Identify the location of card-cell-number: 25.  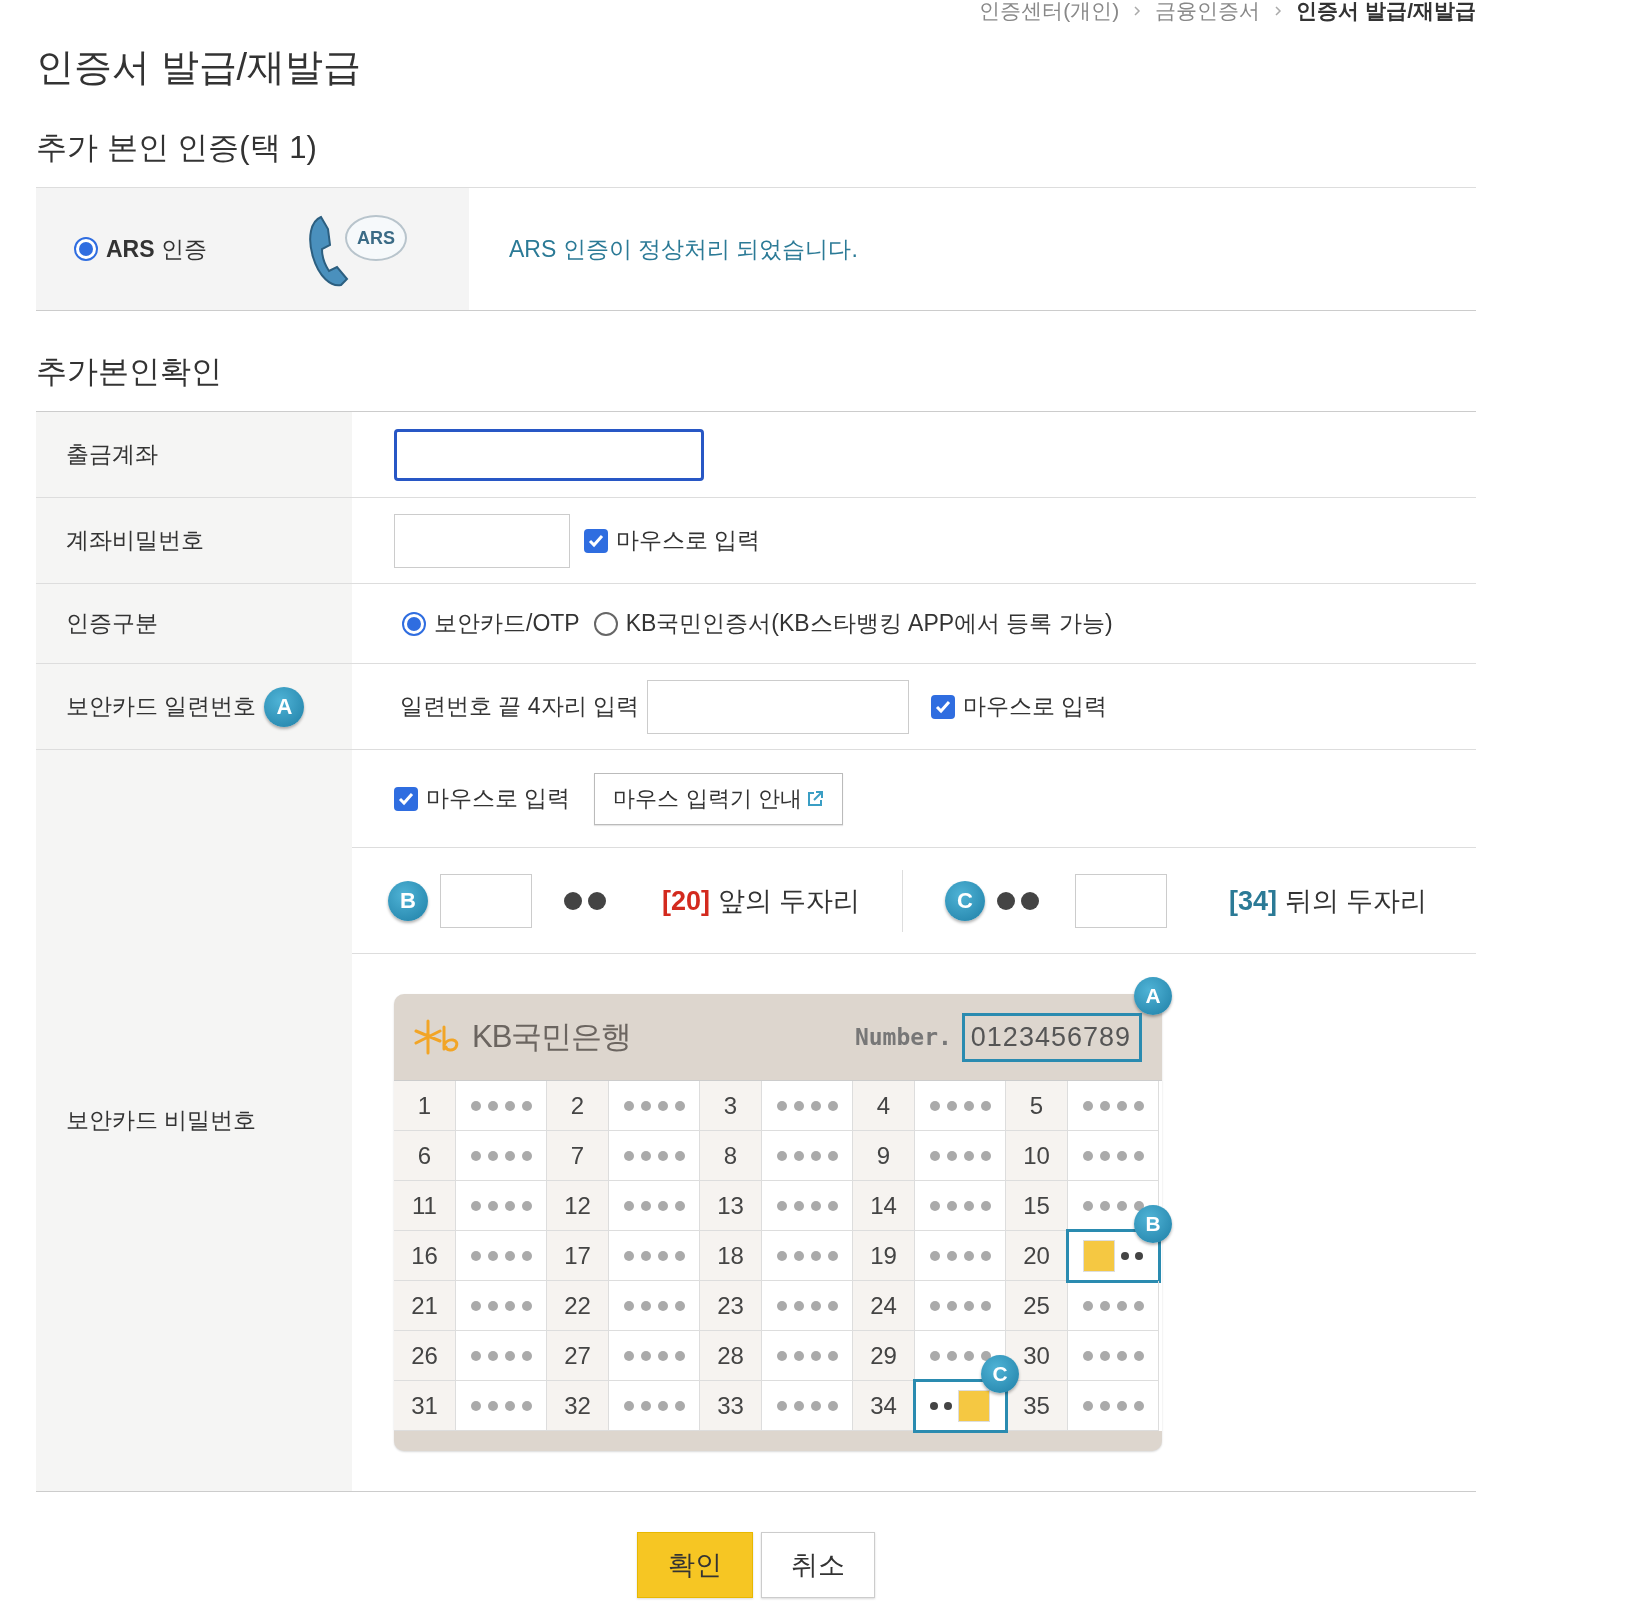
(1037, 1306).